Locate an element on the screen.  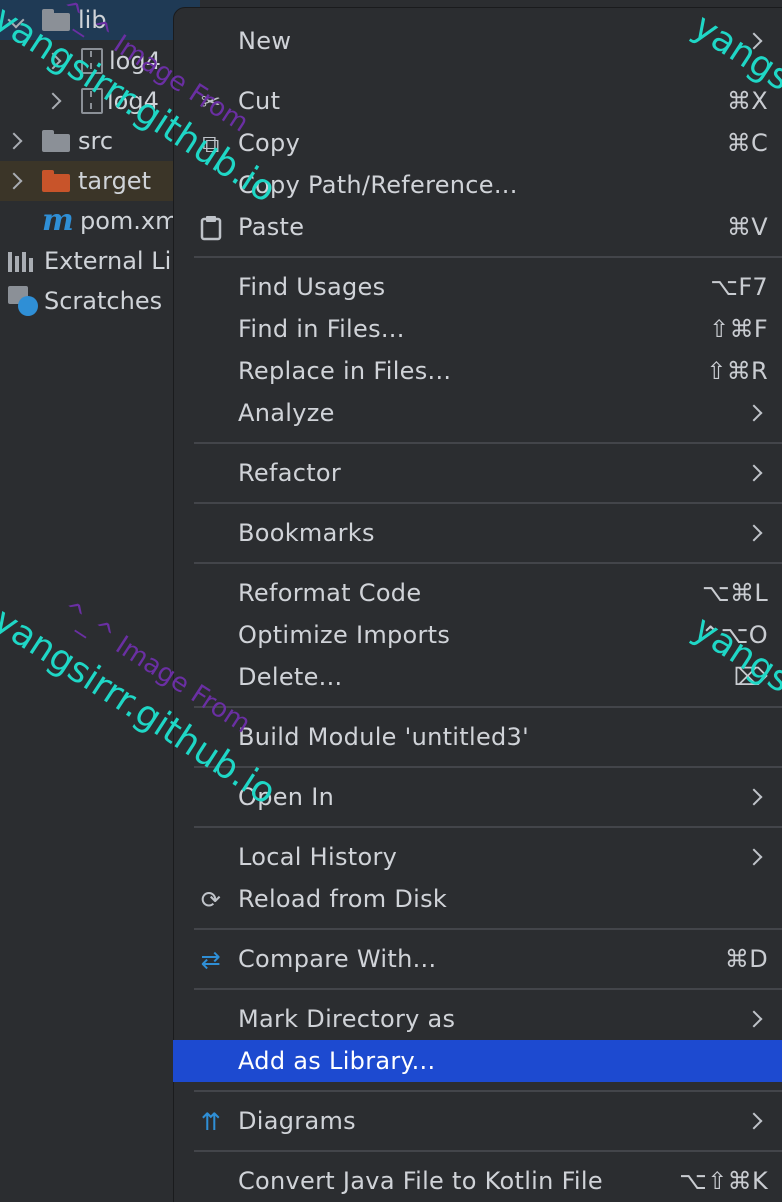
menu-item-shortcut: ⌘C is located at coordinates (747, 143).